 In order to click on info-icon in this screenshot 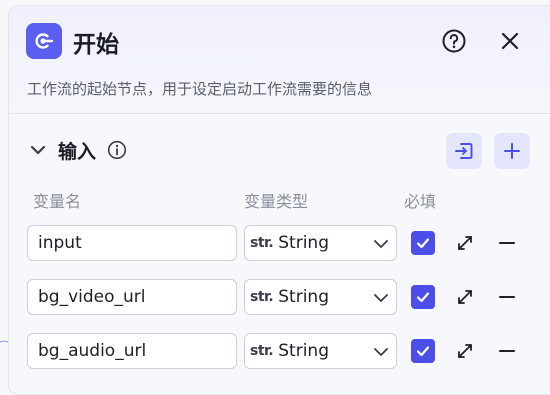, I will do `click(117, 150)`.